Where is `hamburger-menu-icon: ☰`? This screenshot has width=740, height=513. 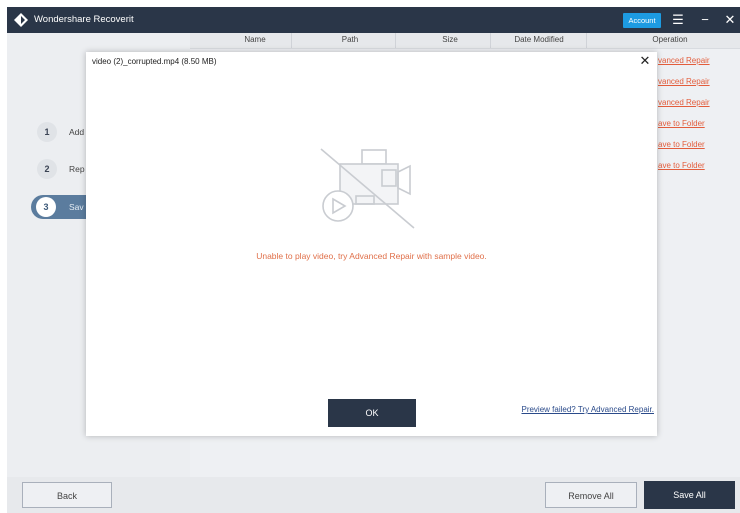
hamburger-menu-icon: ☰ is located at coordinates (678, 20).